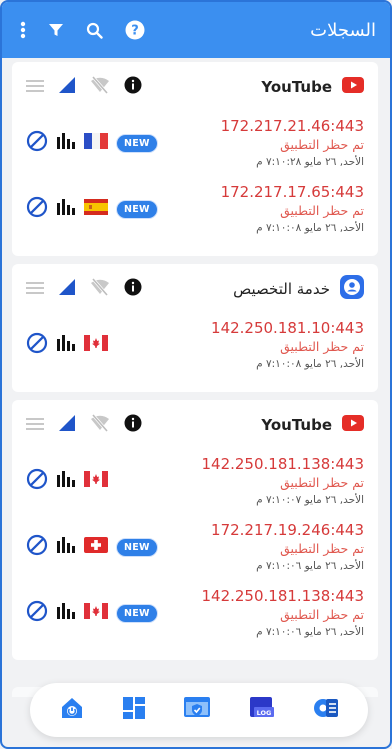 This screenshot has width=392, height=749. Describe the element at coordinates (287, 328) in the screenshot. I see `ip-address: 142.250.181.10:443` at that location.